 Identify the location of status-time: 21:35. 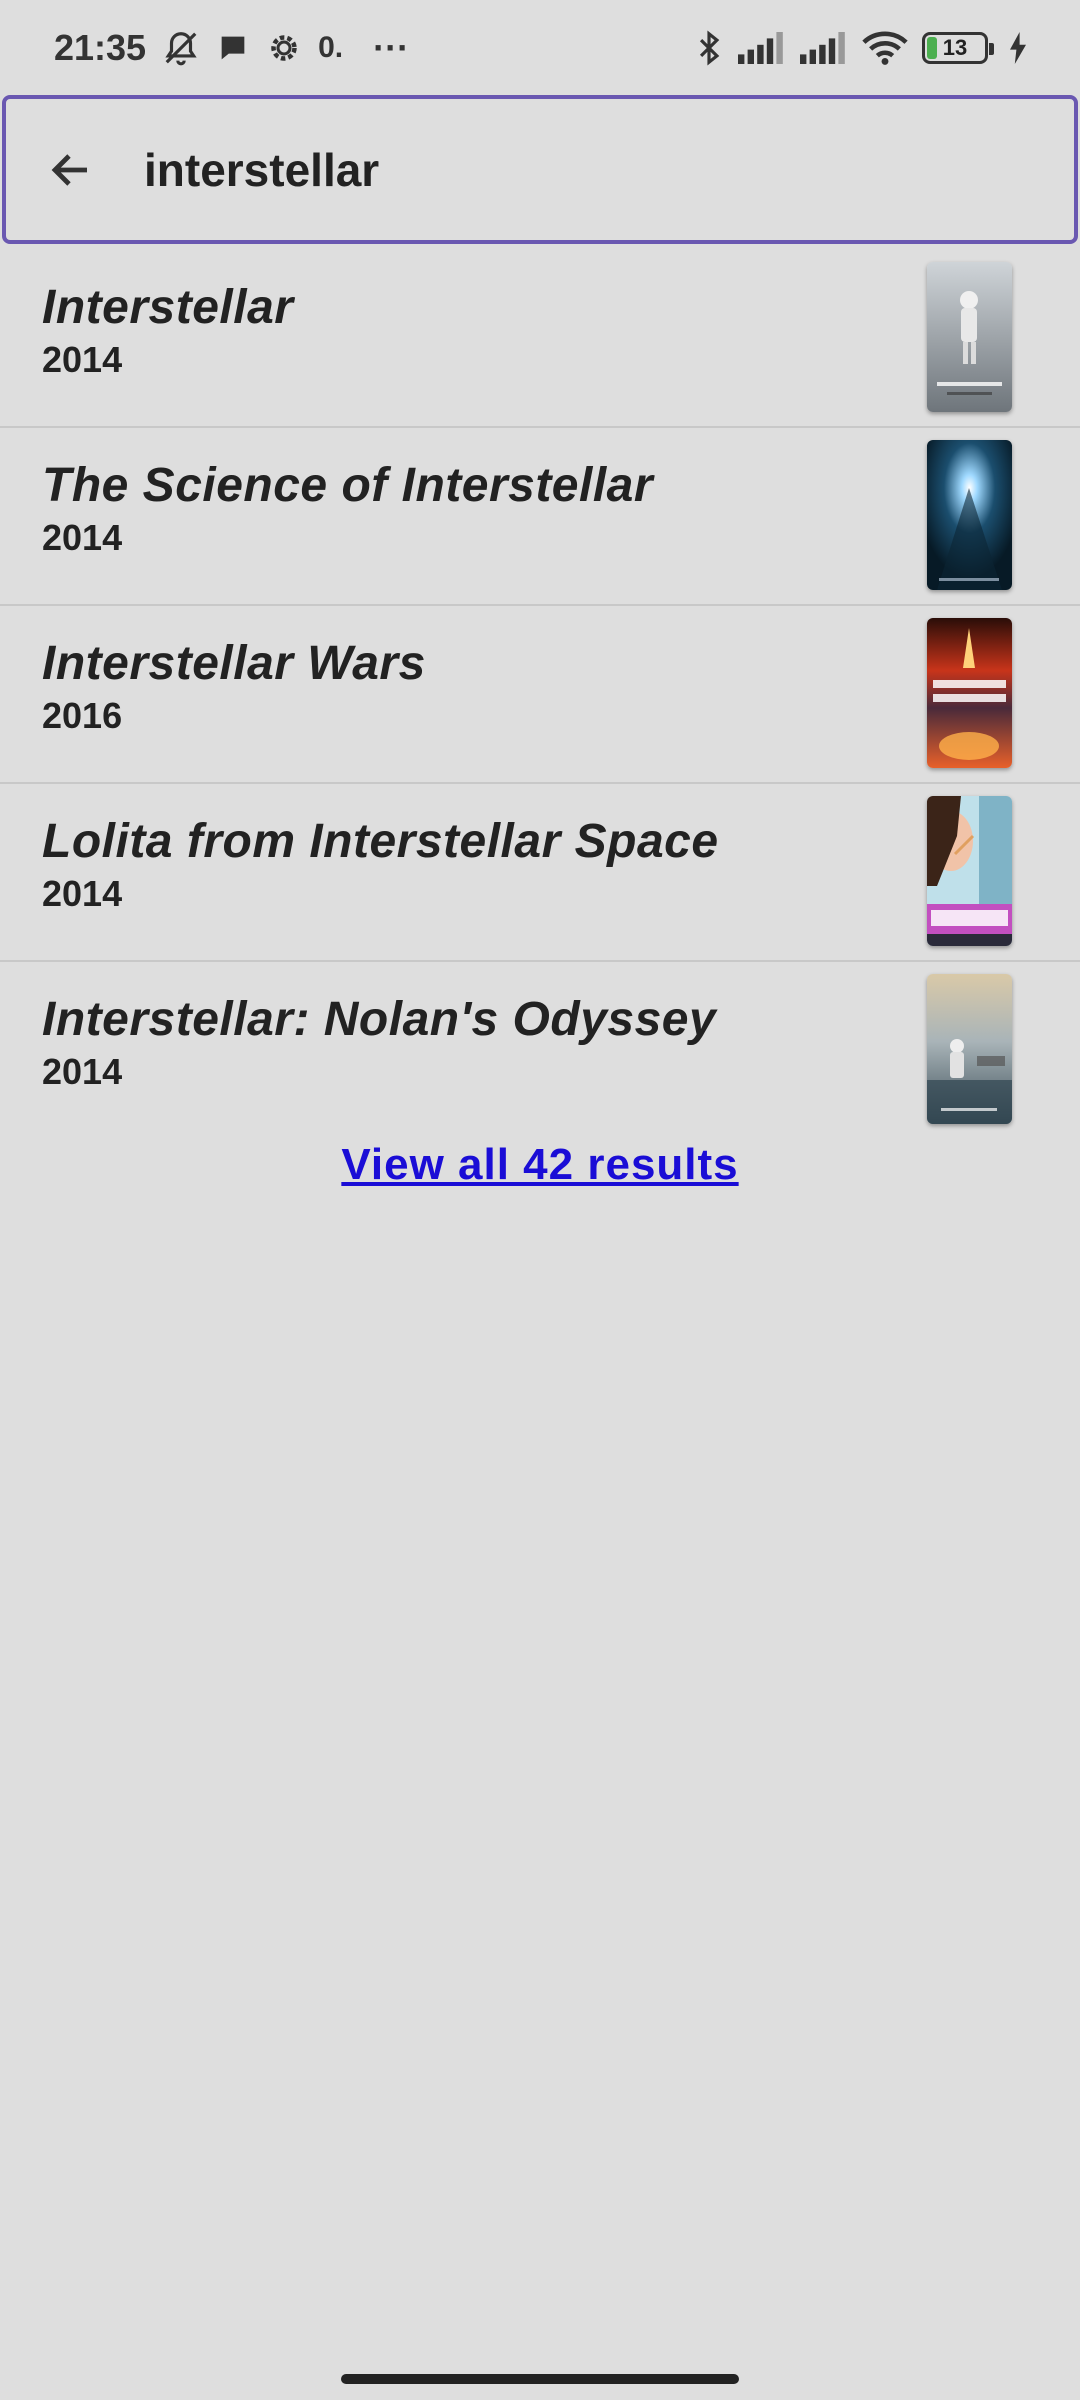
(100, 47).